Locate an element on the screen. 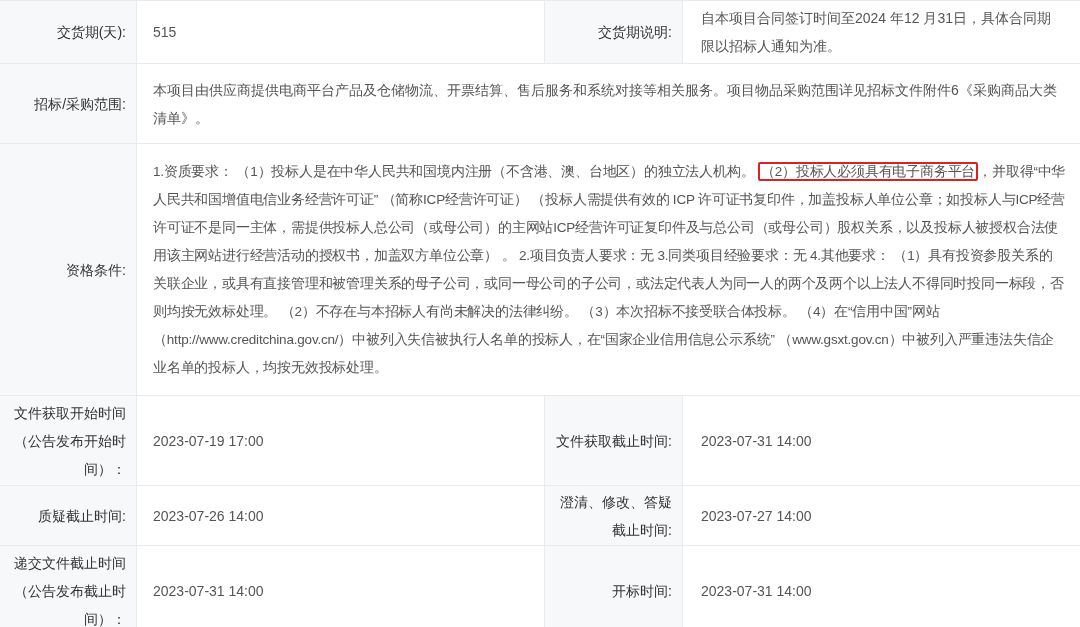  field-value: 自本项目合同签订时间至2024 年12 月31日，具体合同期限以招标人通知为准。 is located at coordinates (877, 32).